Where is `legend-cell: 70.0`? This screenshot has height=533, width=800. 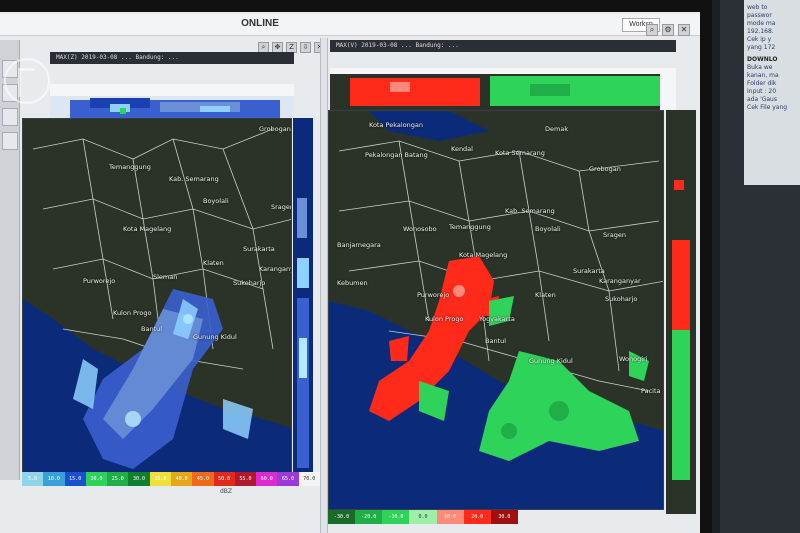
legend-cell: 70.0 is located at coordinates (309, 479).